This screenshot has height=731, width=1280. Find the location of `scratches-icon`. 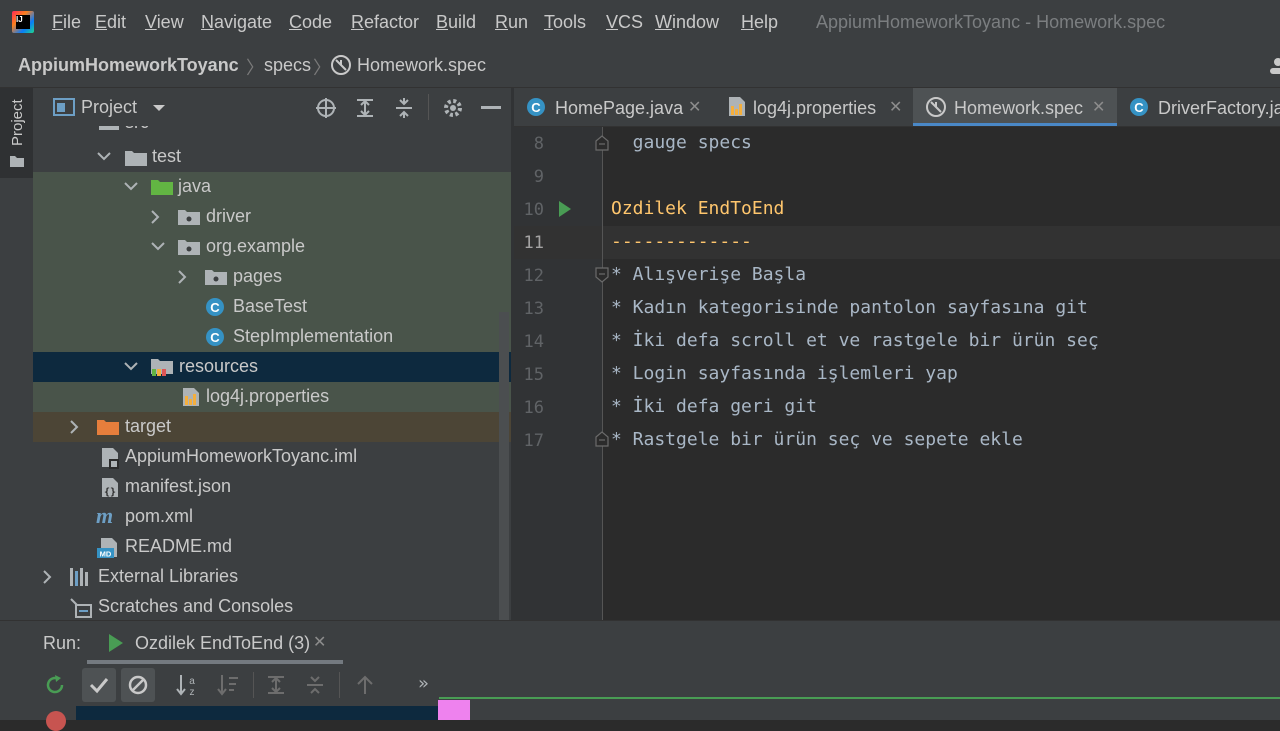

scratches-icon is located at coordinates (81, 608).